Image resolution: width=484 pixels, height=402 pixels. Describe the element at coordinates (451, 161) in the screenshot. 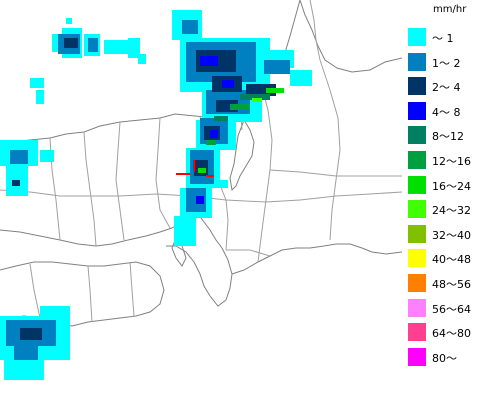

I see `legend-label: 12〜16` at that location.